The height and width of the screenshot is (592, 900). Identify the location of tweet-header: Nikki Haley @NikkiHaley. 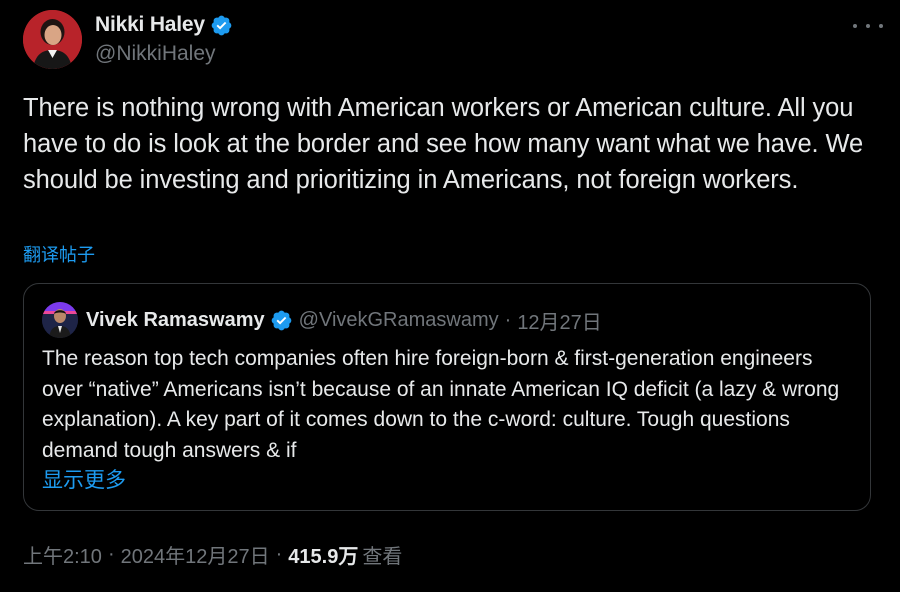
(453, 40).